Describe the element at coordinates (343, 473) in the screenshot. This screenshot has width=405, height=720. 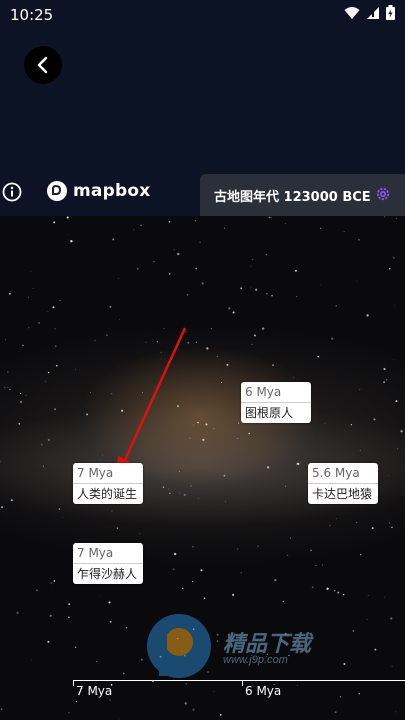
I see `event-date: 5.6 Mya` at that location.